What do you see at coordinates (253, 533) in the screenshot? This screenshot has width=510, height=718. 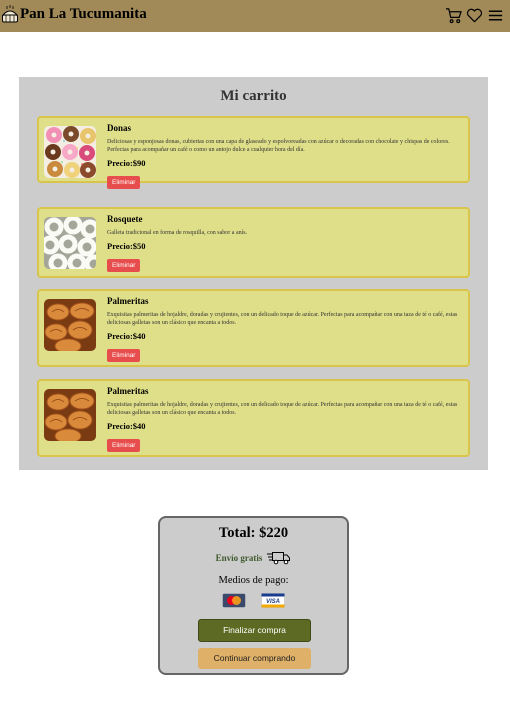 I see `order-total: Total: $220` at bounding box center [253, 533].